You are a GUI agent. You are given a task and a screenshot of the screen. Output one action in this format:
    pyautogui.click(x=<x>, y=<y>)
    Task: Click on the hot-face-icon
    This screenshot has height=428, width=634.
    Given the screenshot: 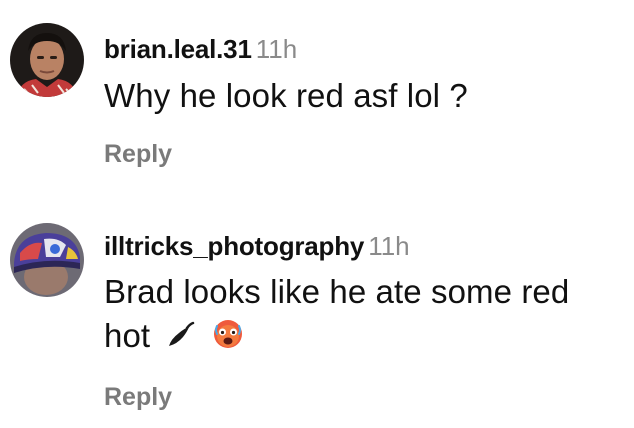 What is the action you would take?
    pyautogui.click(x=228, y=338)
    